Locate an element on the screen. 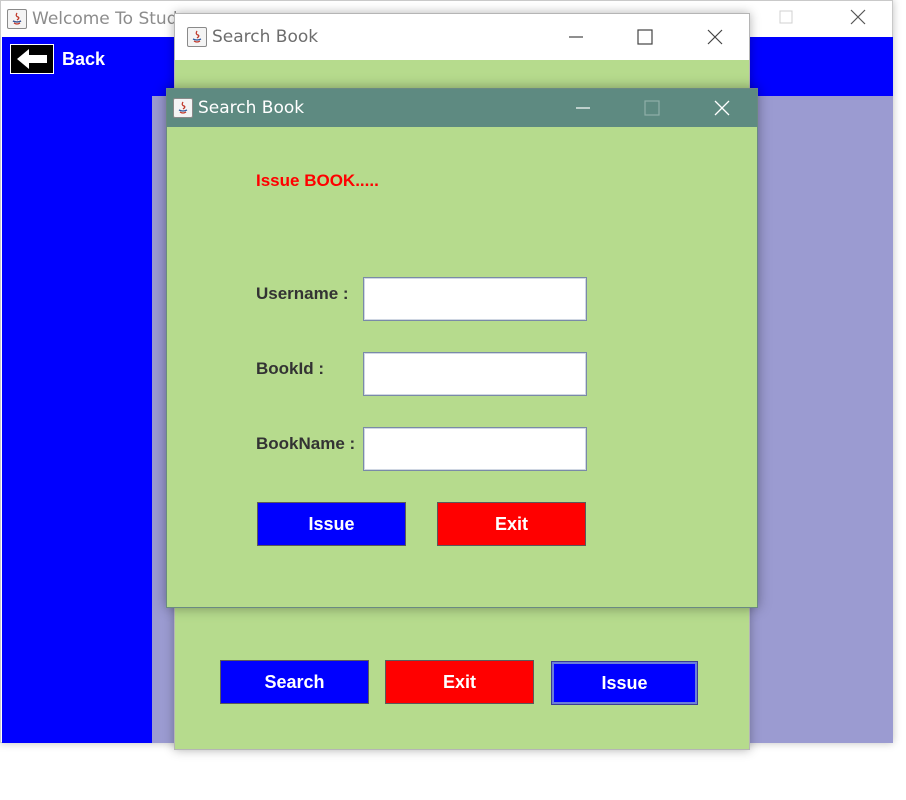 The width and height of the screenshot is (906, 800). issue-minimize-button is located at coordinates (583, 108).